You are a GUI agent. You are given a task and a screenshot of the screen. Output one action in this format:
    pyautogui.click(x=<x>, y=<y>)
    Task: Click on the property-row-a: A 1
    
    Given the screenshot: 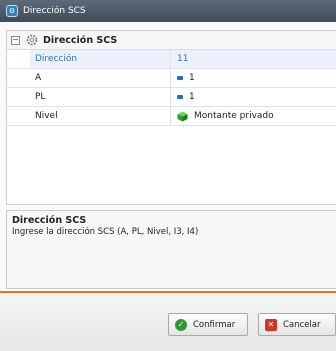 What is the action you would take?
    pyautogui.click(x=171, y=78)
    